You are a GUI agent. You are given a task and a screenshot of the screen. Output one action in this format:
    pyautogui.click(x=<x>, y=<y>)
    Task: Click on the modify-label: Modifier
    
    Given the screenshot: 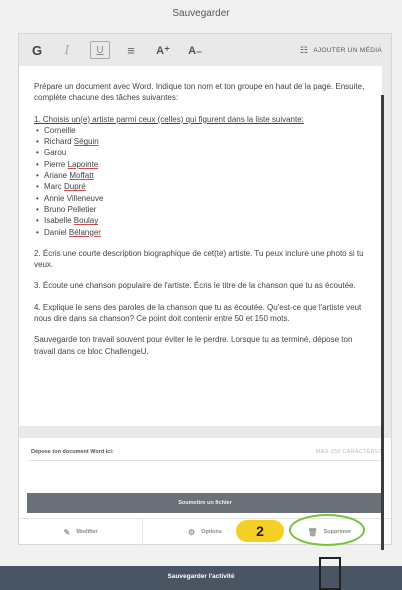 What is the action you would take?
    pyautogui.click(x=87, y=532)
    